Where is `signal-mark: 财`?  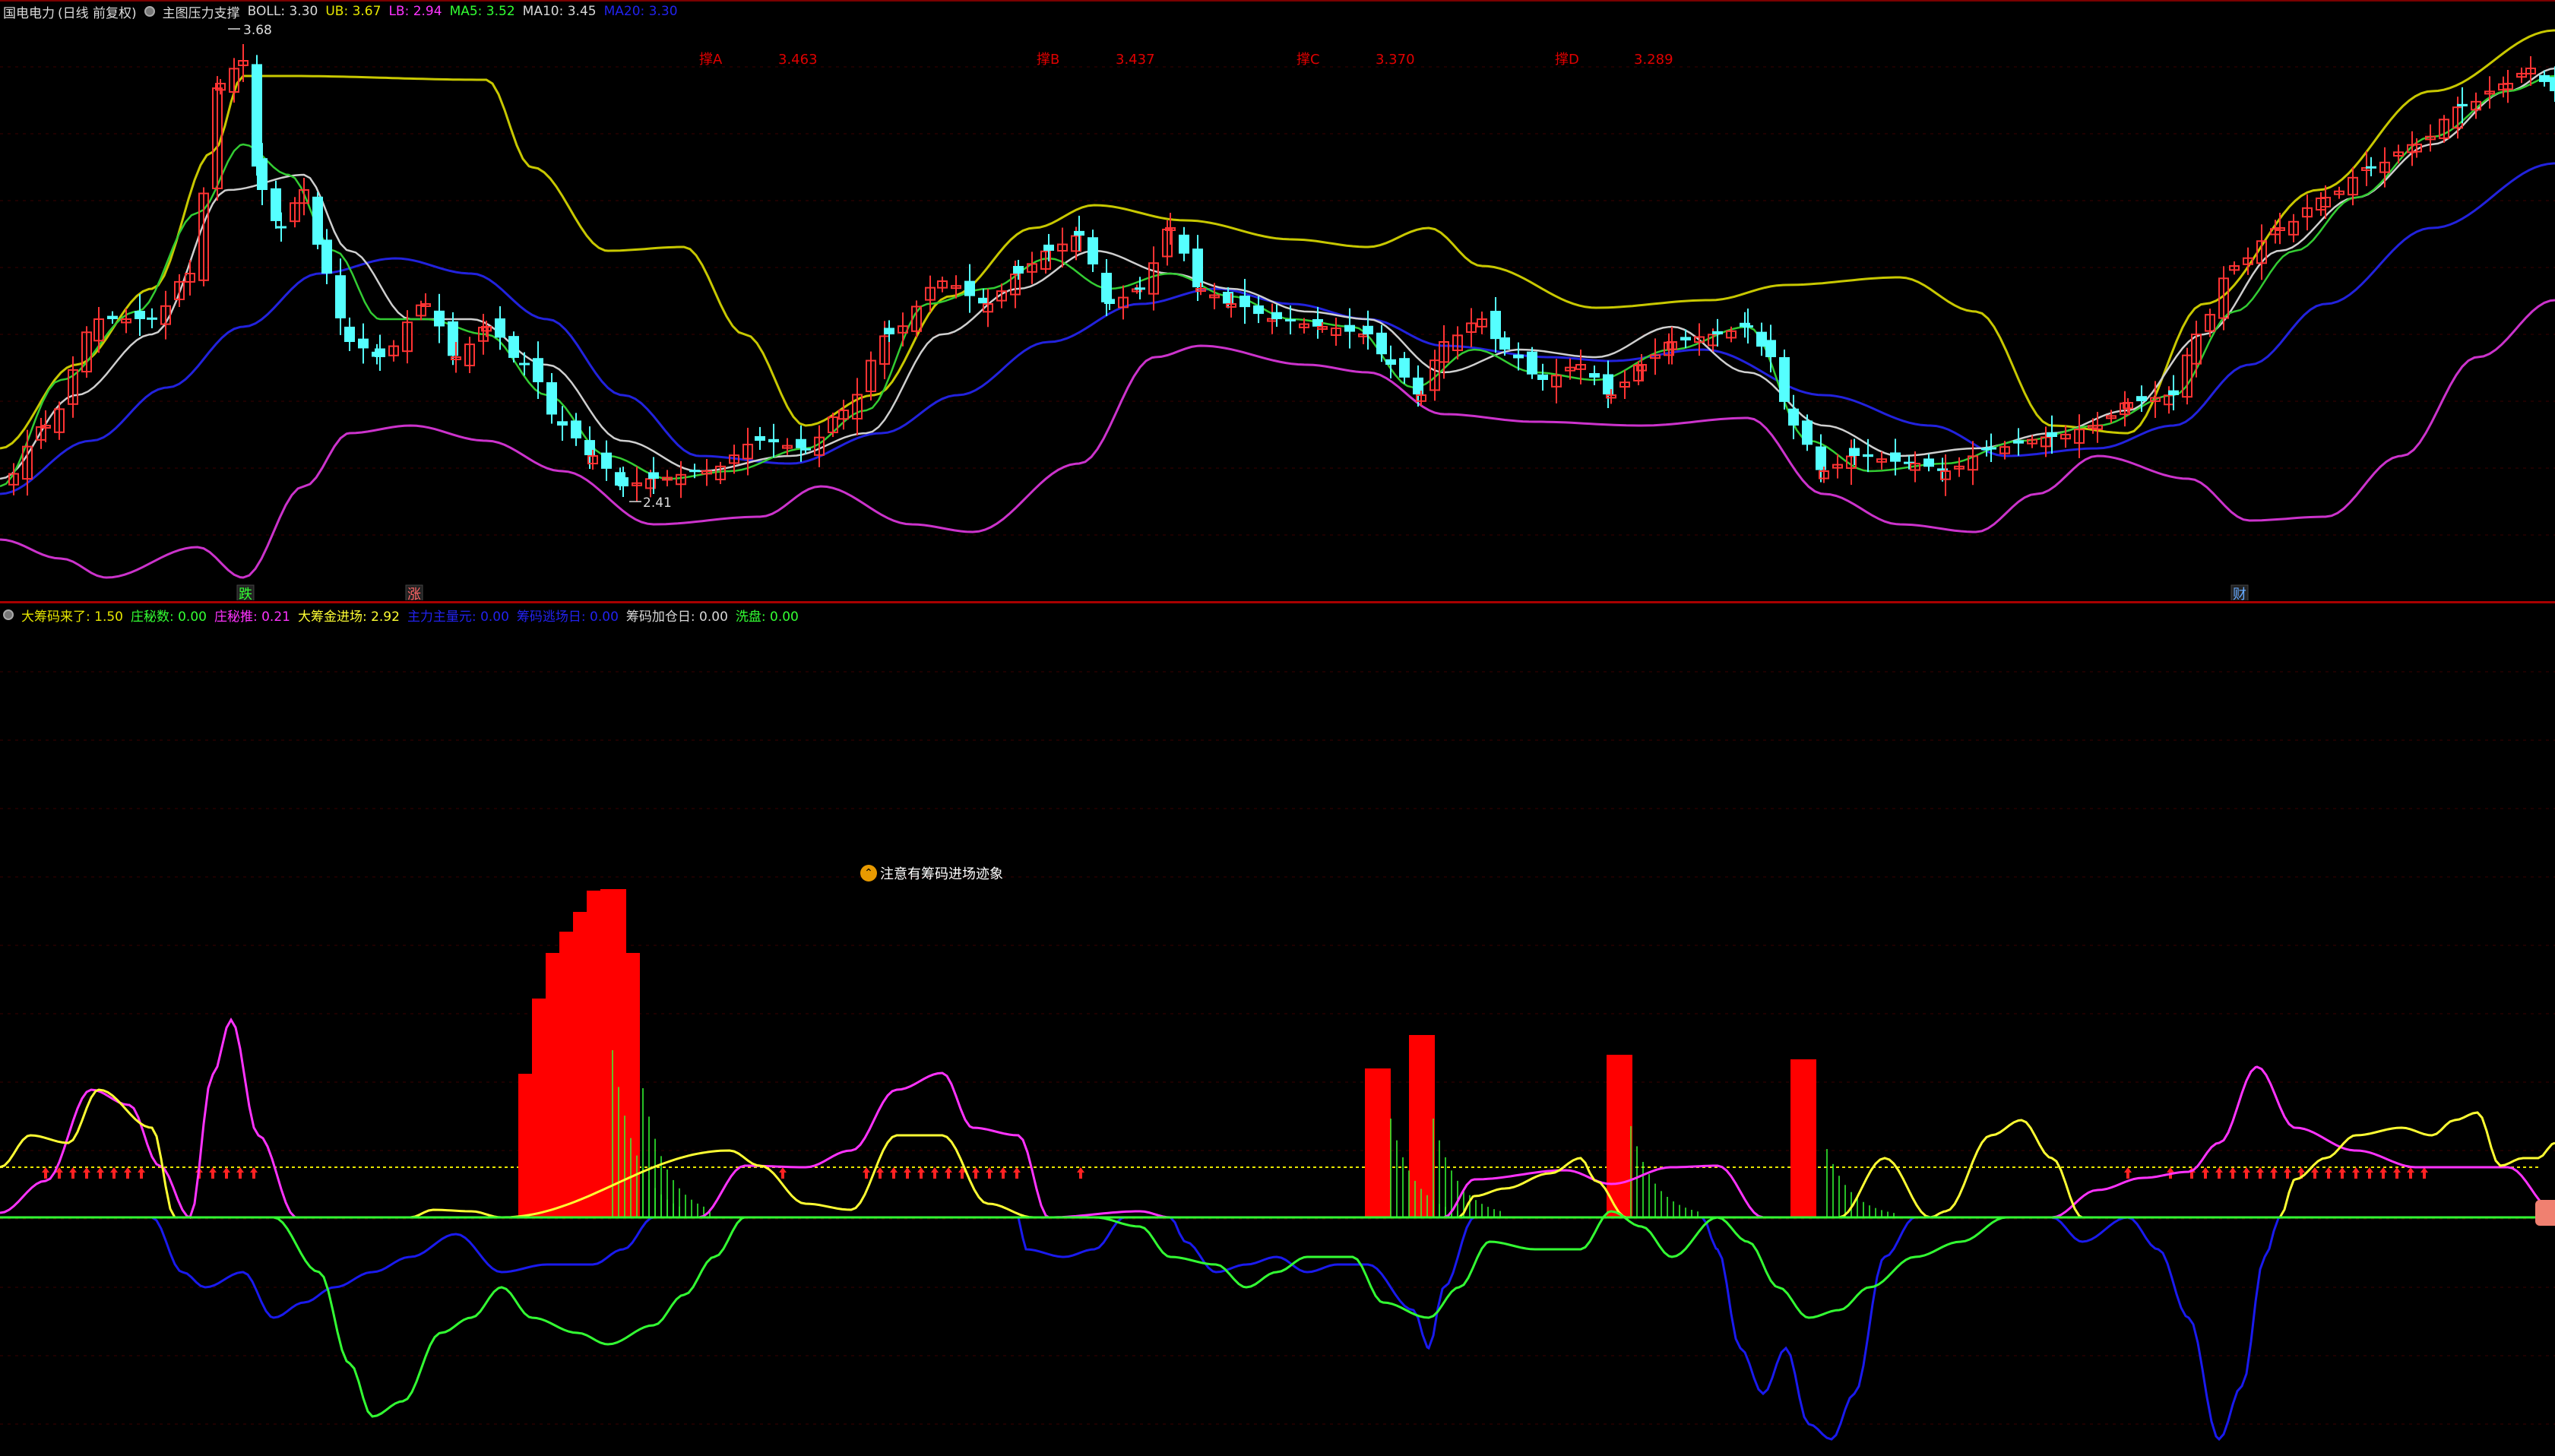 signal-mark: 财 is located at coordinates (2239, 593).